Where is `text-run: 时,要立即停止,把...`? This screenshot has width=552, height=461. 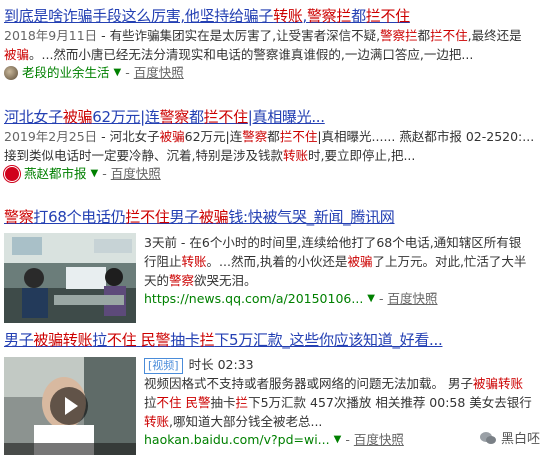 text-run: 时,要立即停止,把... is located at coordinates (362, 155).